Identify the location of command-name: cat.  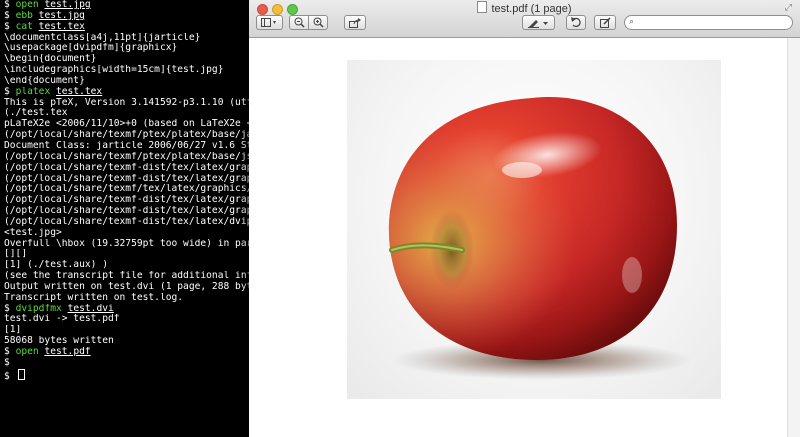
(24, 26).